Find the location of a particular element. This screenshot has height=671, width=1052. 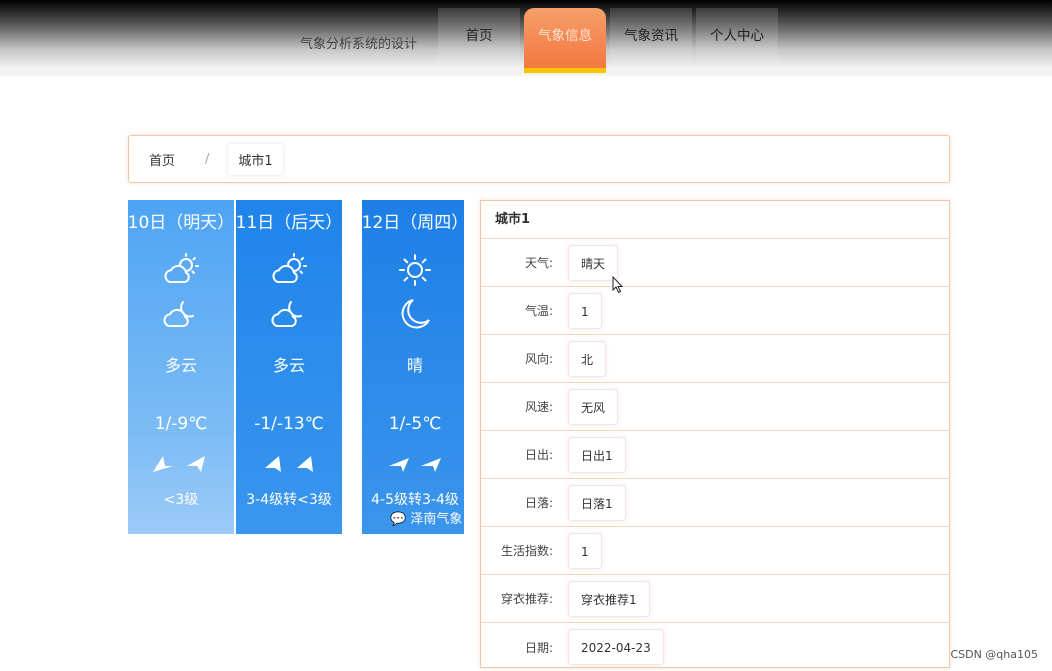

detail-row: 气温: 1 is located at coordinates (715, 311).